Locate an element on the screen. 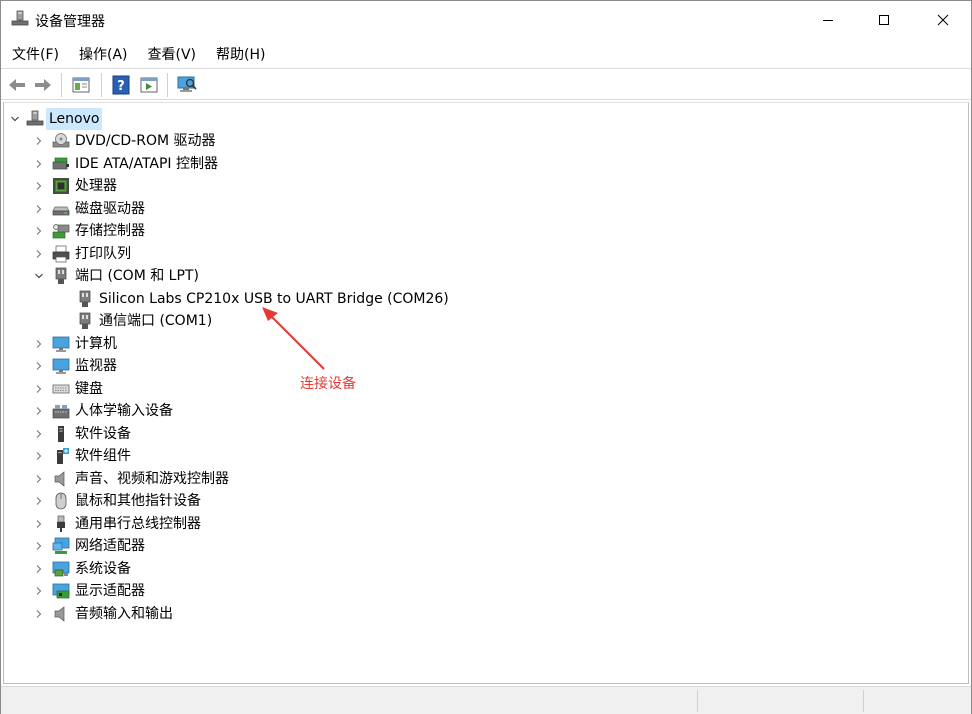 This screenshot has height=714, width=972. tree-item-ports: 端口 (COM 和 LPT) is located at coordinates (115, 276).